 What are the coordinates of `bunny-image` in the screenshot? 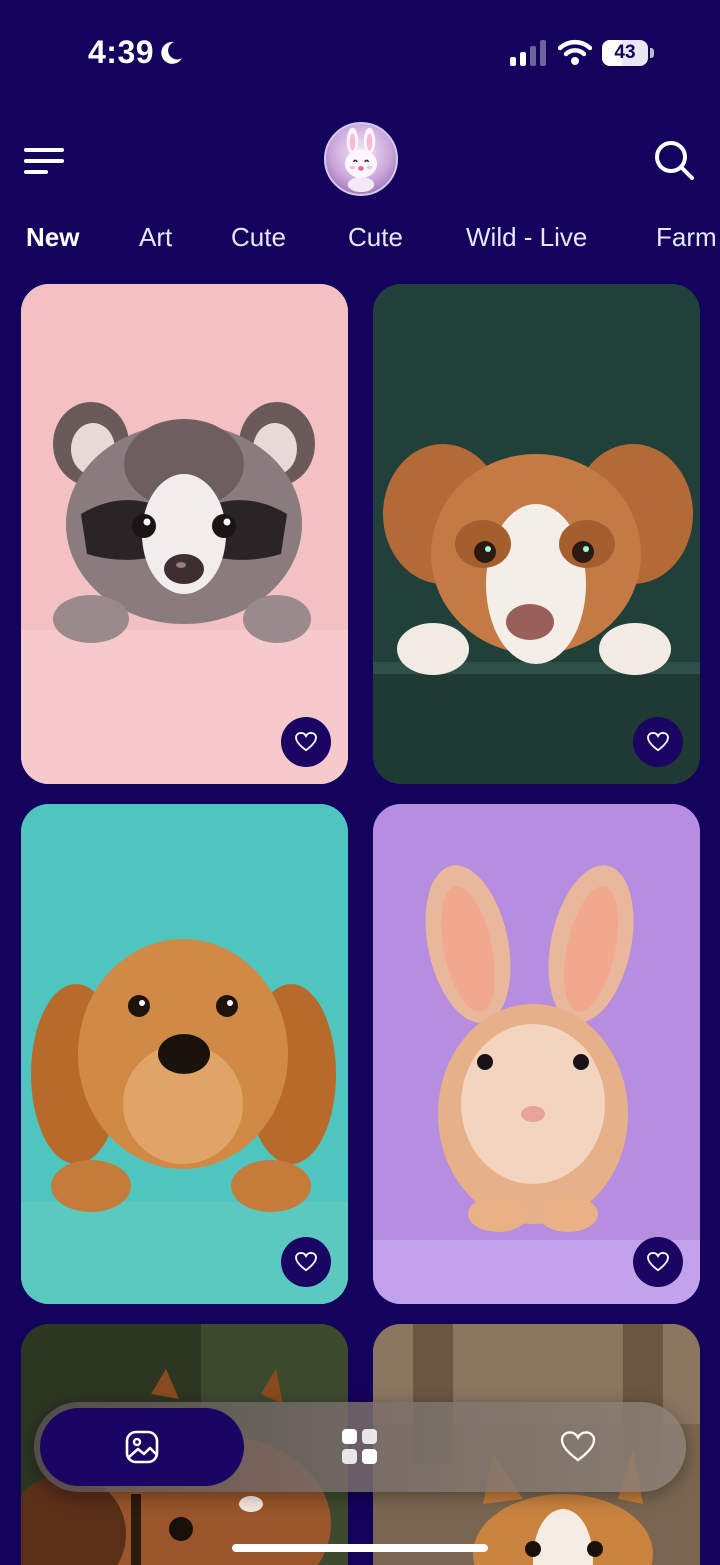 It's located at (536, 1054).